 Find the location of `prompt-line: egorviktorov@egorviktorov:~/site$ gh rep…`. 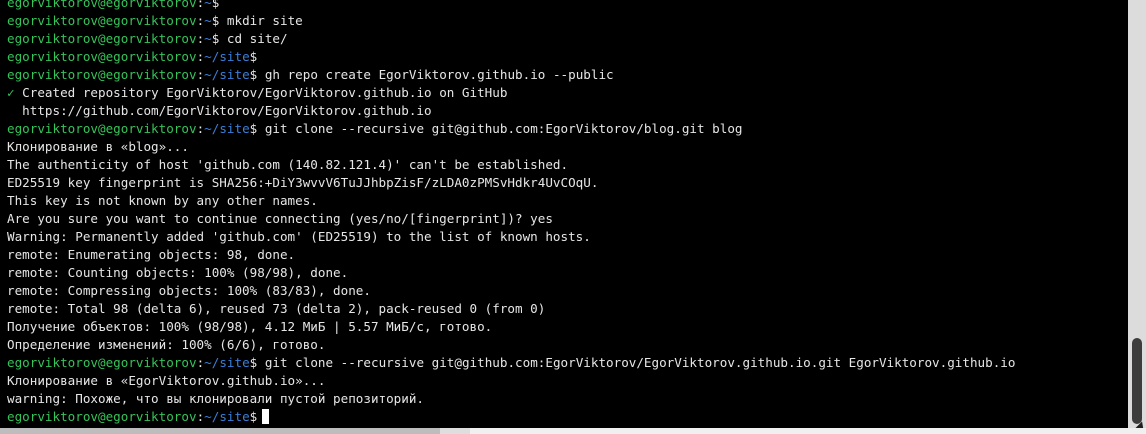

prompt-line: egorviktorov@egorviktorov:~/site$ gh rep… is located at coordinates (511, 75).